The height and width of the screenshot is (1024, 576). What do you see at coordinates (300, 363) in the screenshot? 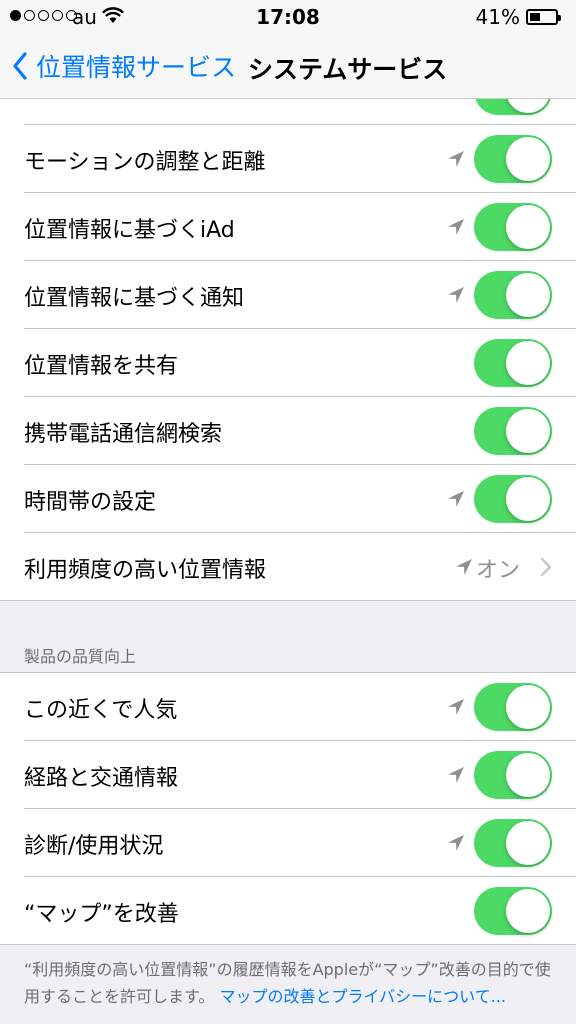
I see `list-item-share-location: 位置情報を共有` at bounding box center [300, 363].